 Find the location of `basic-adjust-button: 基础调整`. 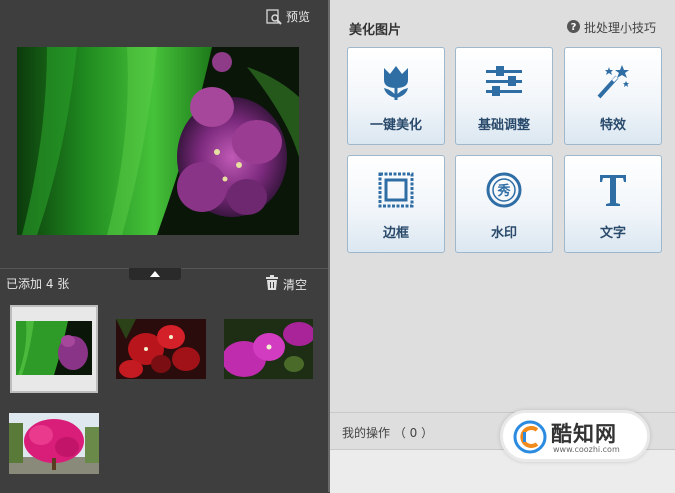

basic-adjust-button: 基础调整 is located at coordinates (504, 96).